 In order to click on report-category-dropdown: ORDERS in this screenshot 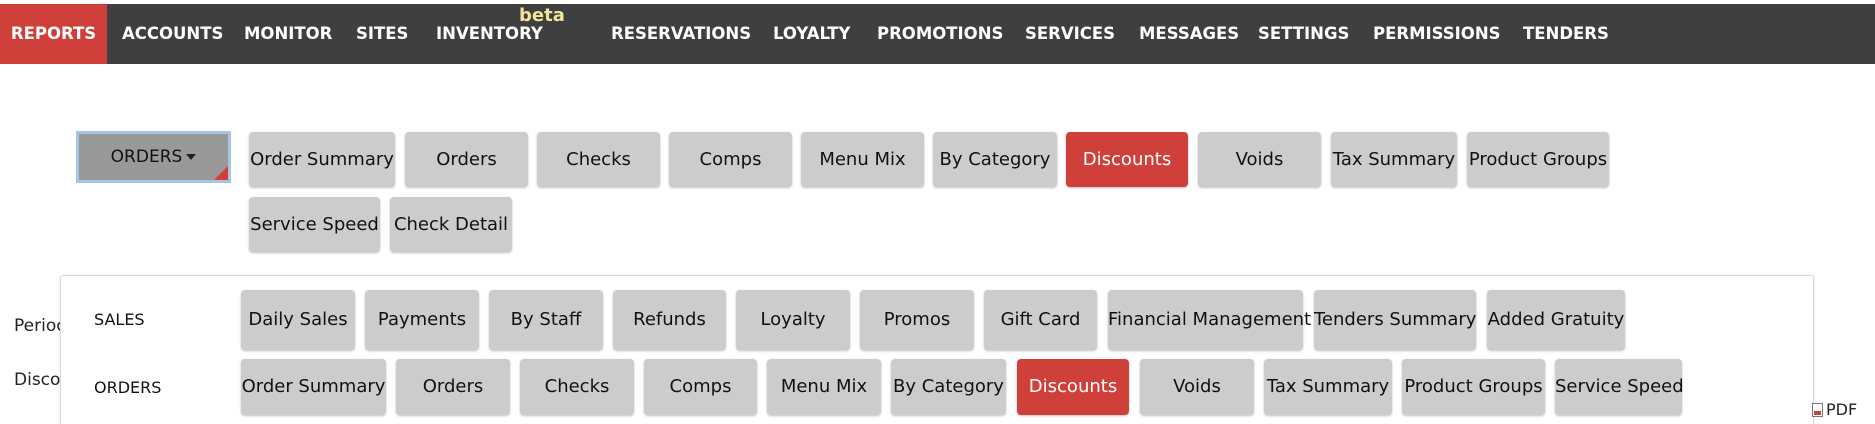, I will do `click(153, 157)`.